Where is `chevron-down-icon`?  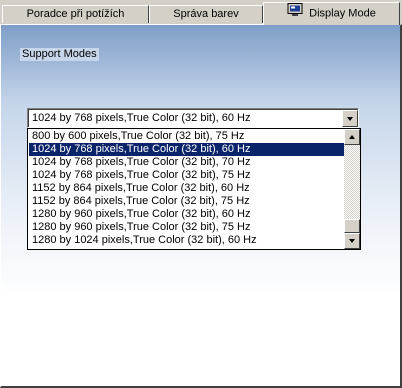
chevron-down-icon is located at coordinates (350, 119).